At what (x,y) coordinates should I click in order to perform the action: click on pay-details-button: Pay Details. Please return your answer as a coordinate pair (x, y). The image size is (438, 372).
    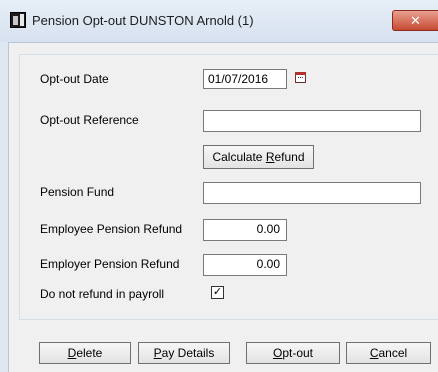
    Looking at the image, I should click on (184, 353).